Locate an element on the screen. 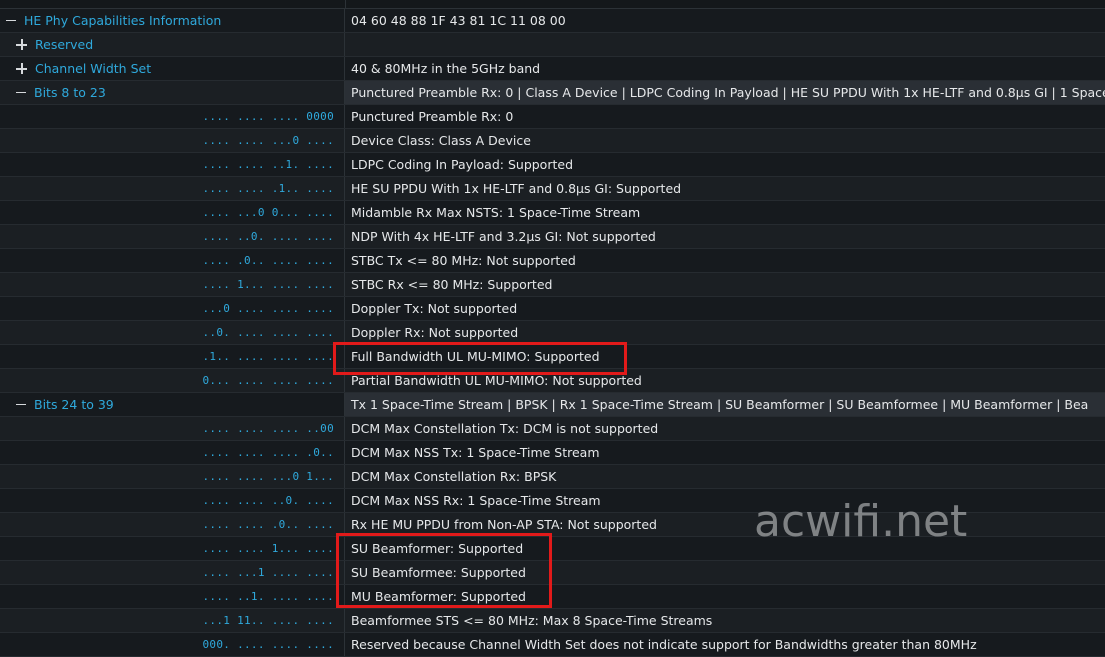 The width and height of the screenshot is (1105, 657). value-cell: DCM Max Constellation Rx: BPSK is located at coordinates (454, 476).